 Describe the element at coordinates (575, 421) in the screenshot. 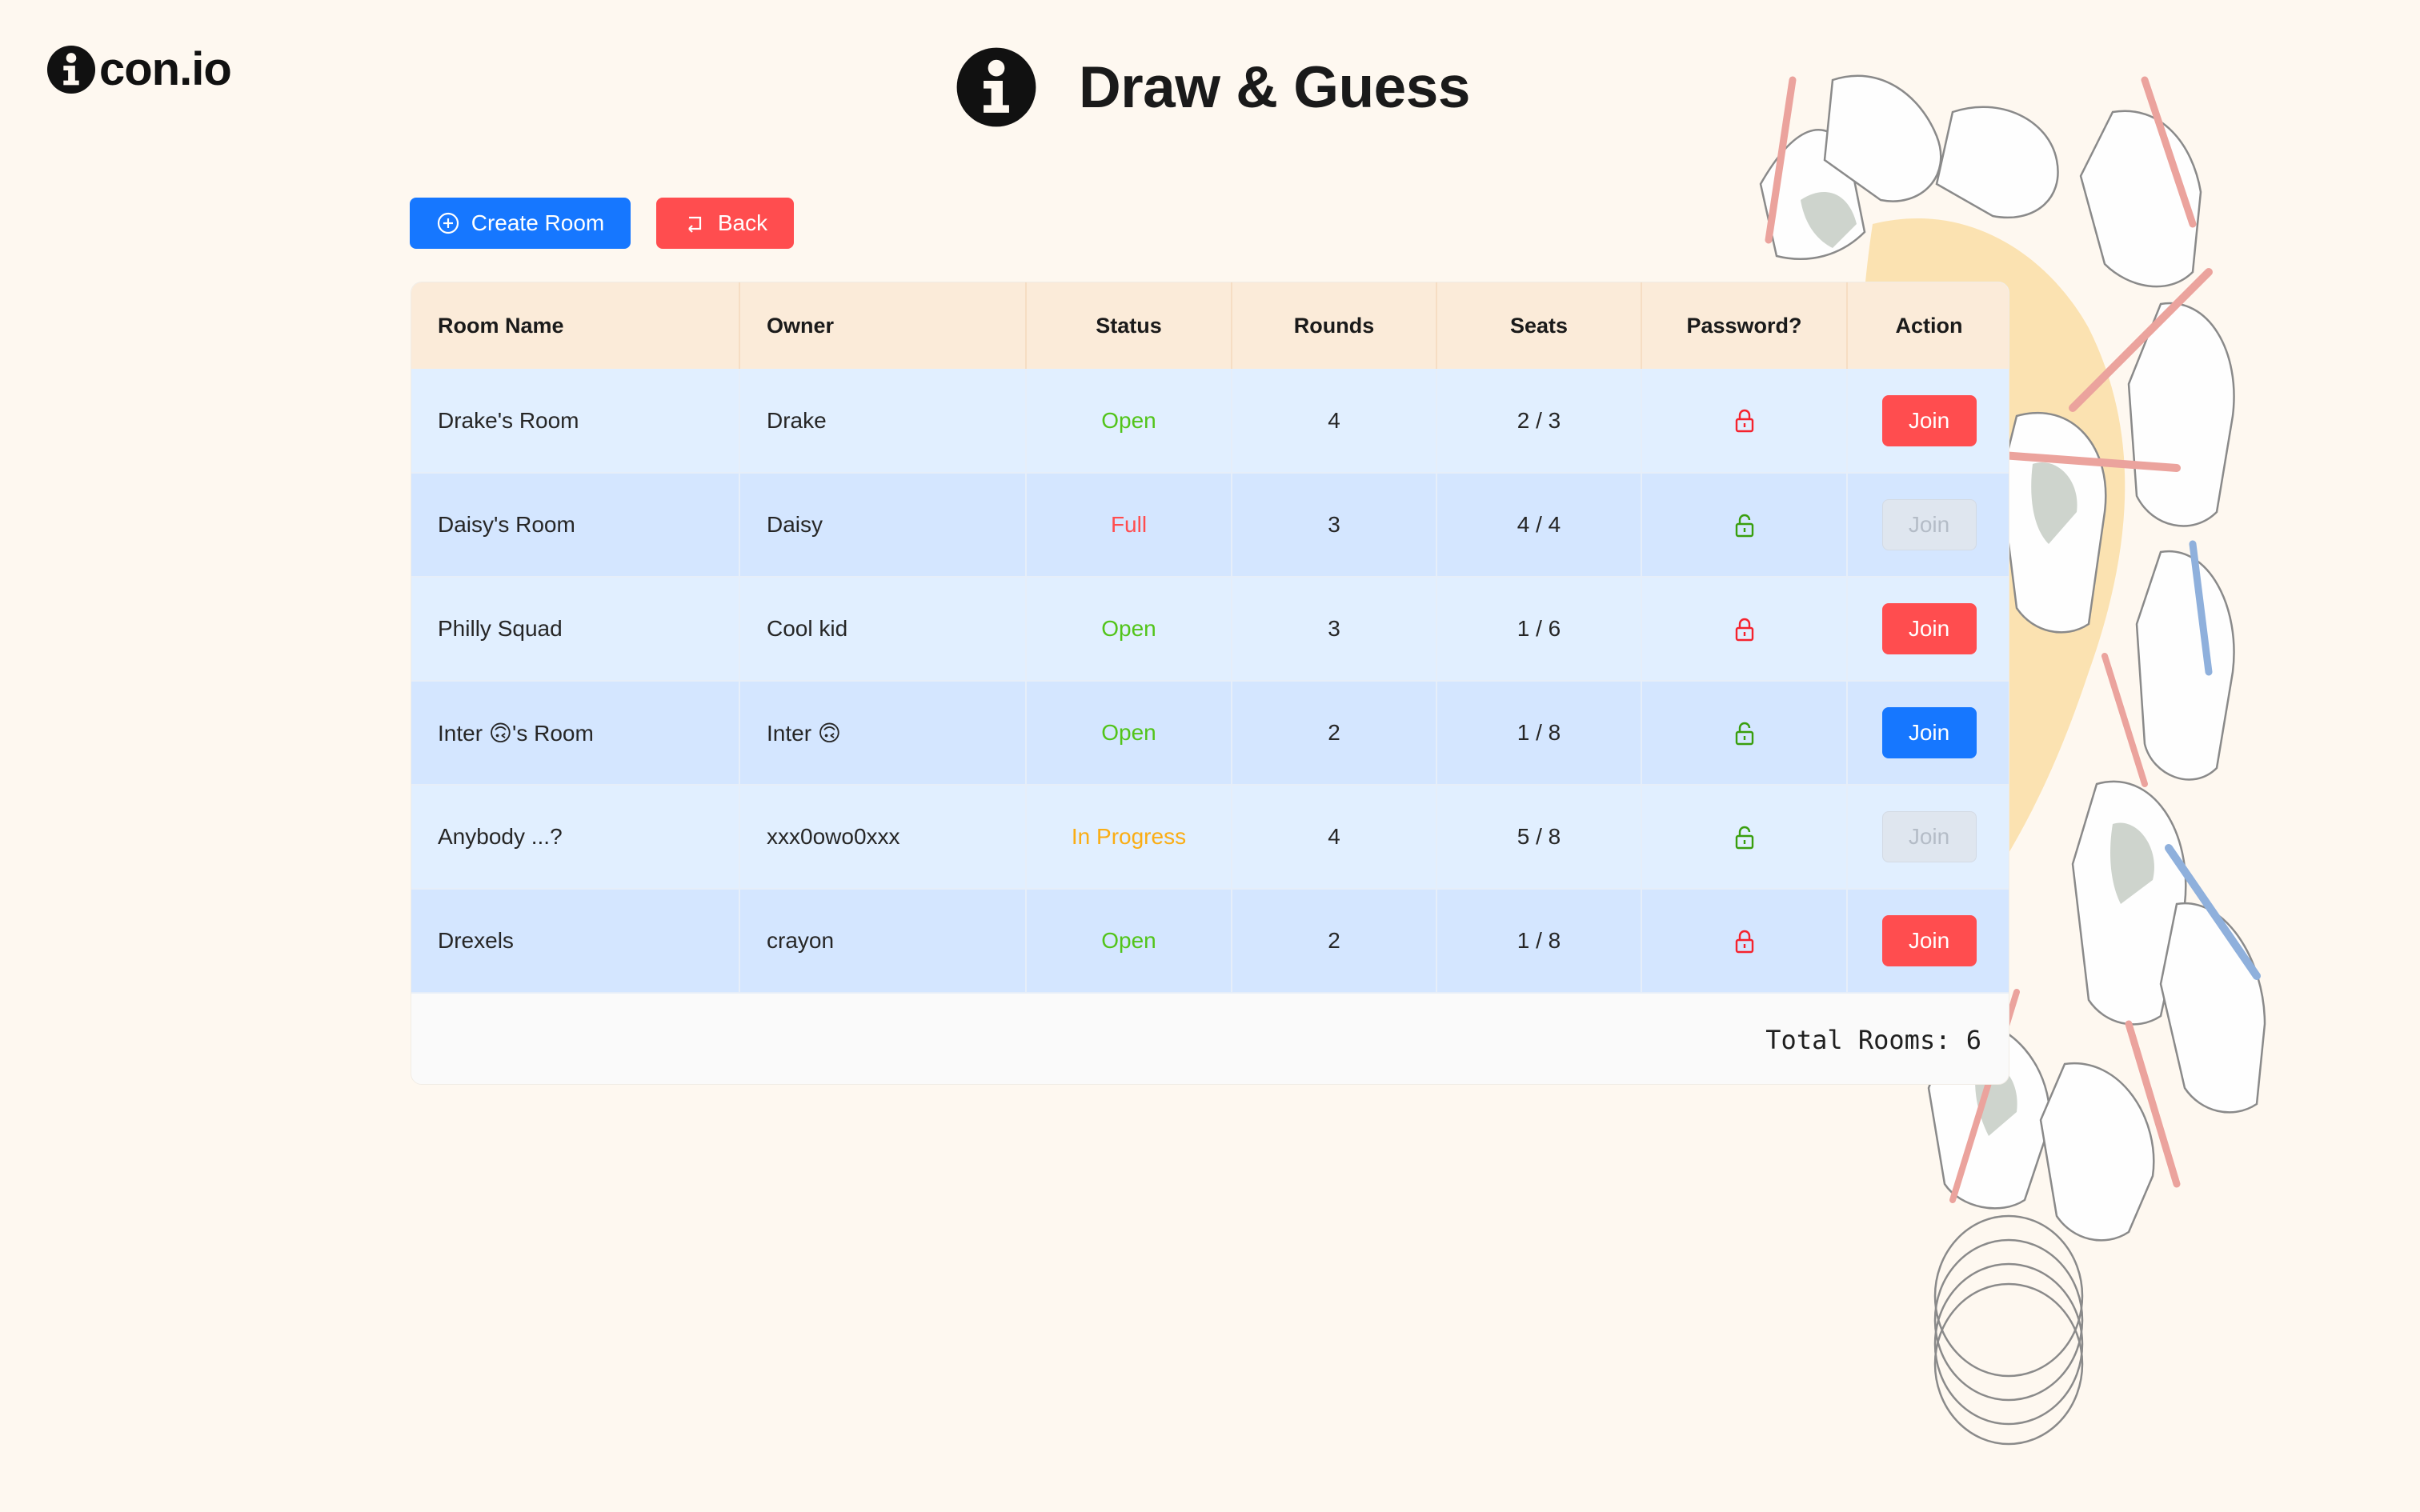

I see `room-name-cell: Drake's Room` at that location.